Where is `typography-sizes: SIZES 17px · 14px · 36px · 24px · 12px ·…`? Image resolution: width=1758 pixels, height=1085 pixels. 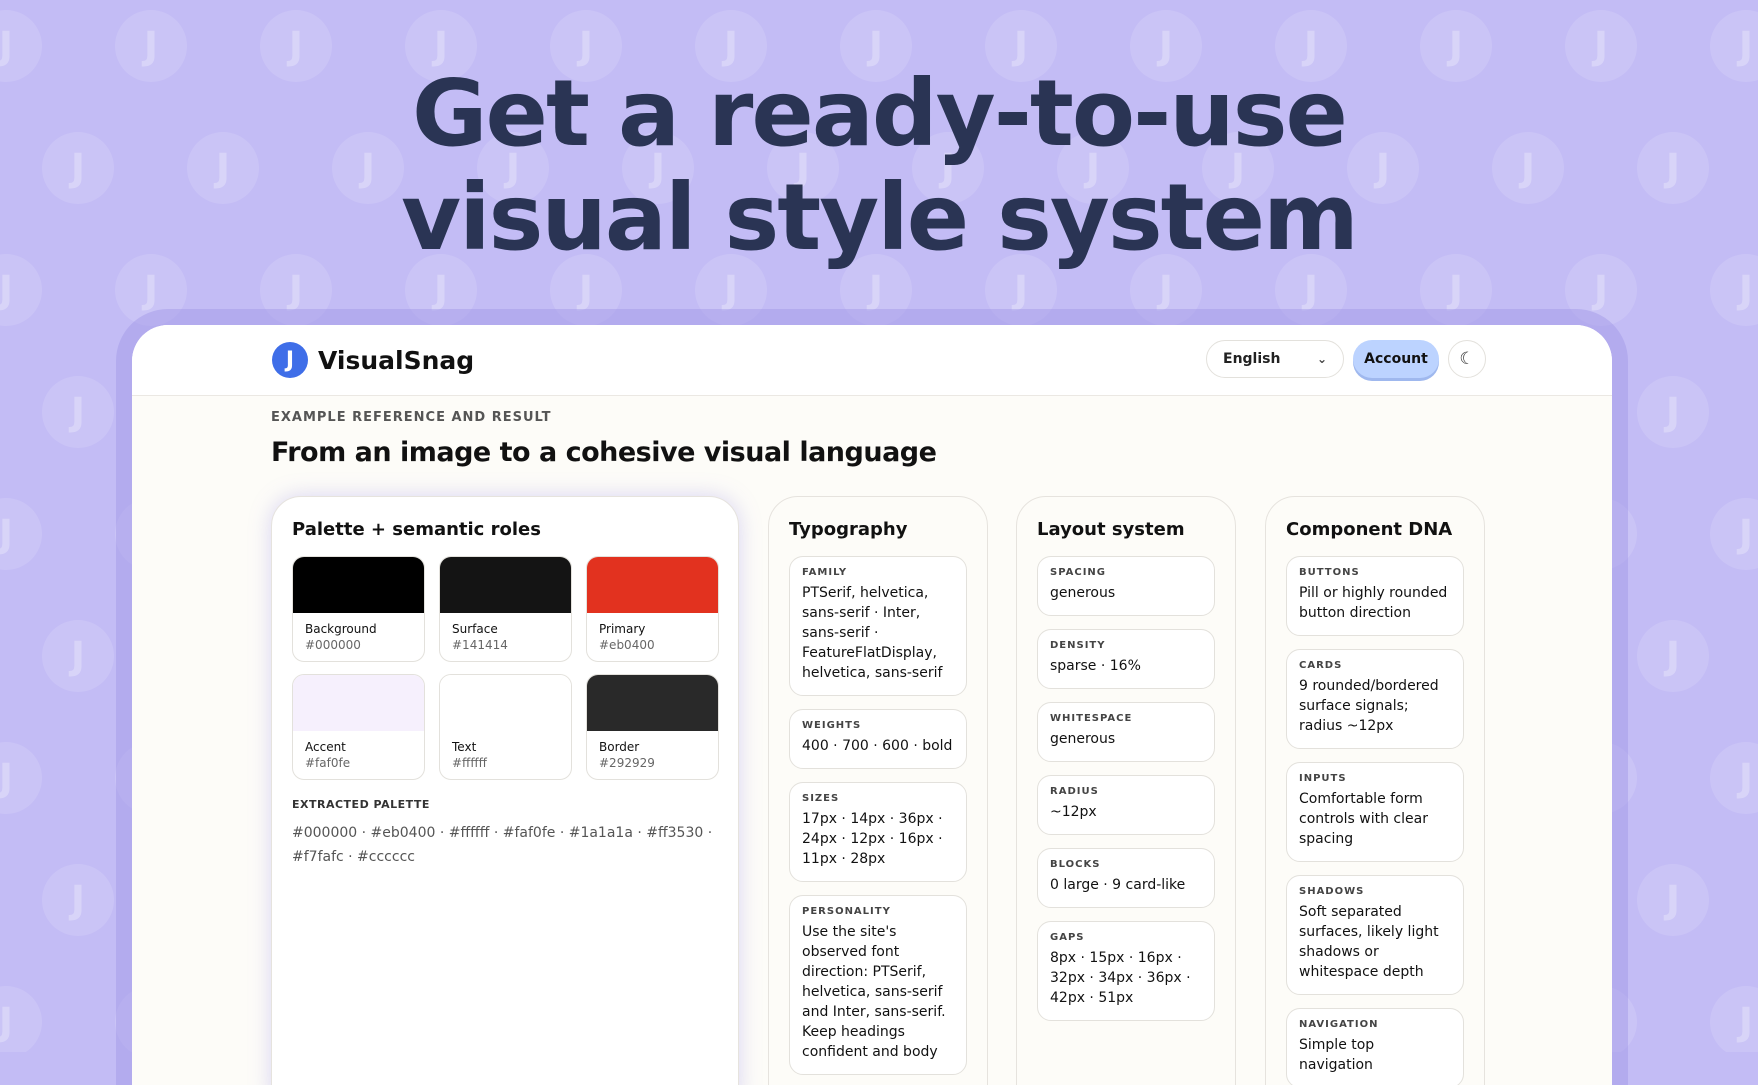 typography-sizes: SIZES 17px · 14px · 36px · 24px · 12px ·… is located at coordinates (878, 832).